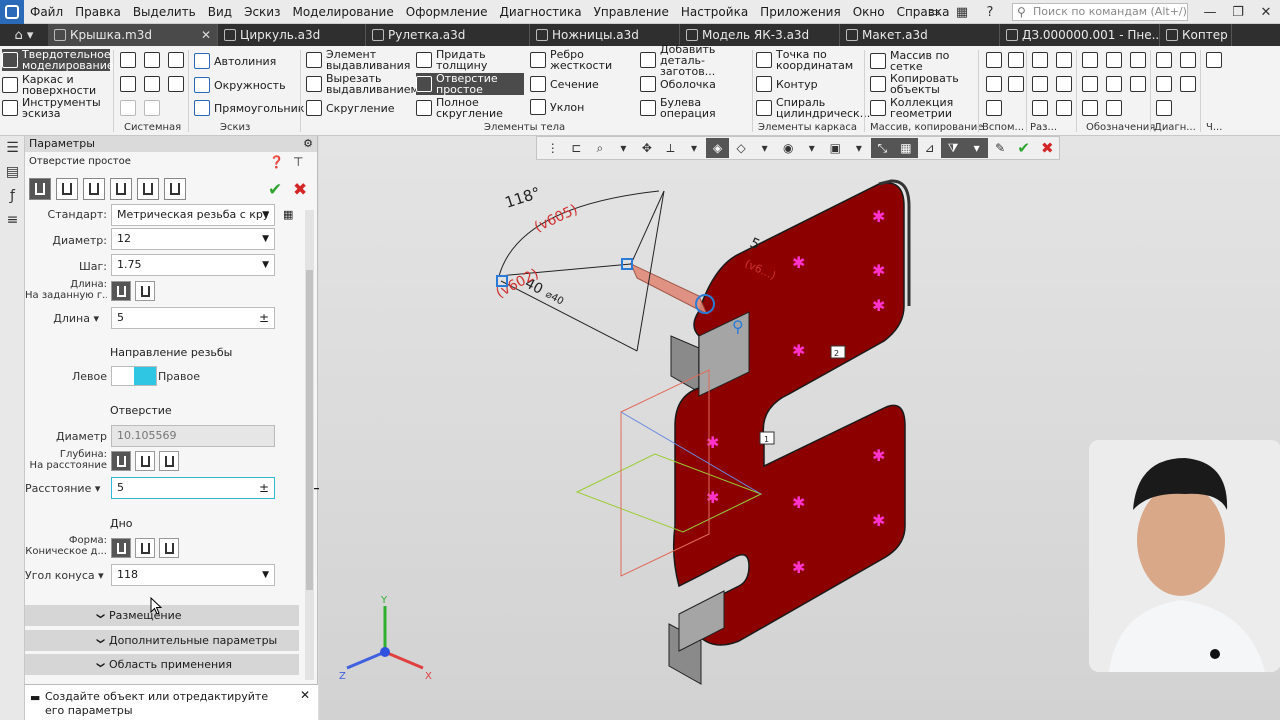 The width and height of the screenshot is (1280, 720). I want to click on leader-icon, so click(1040, 108).